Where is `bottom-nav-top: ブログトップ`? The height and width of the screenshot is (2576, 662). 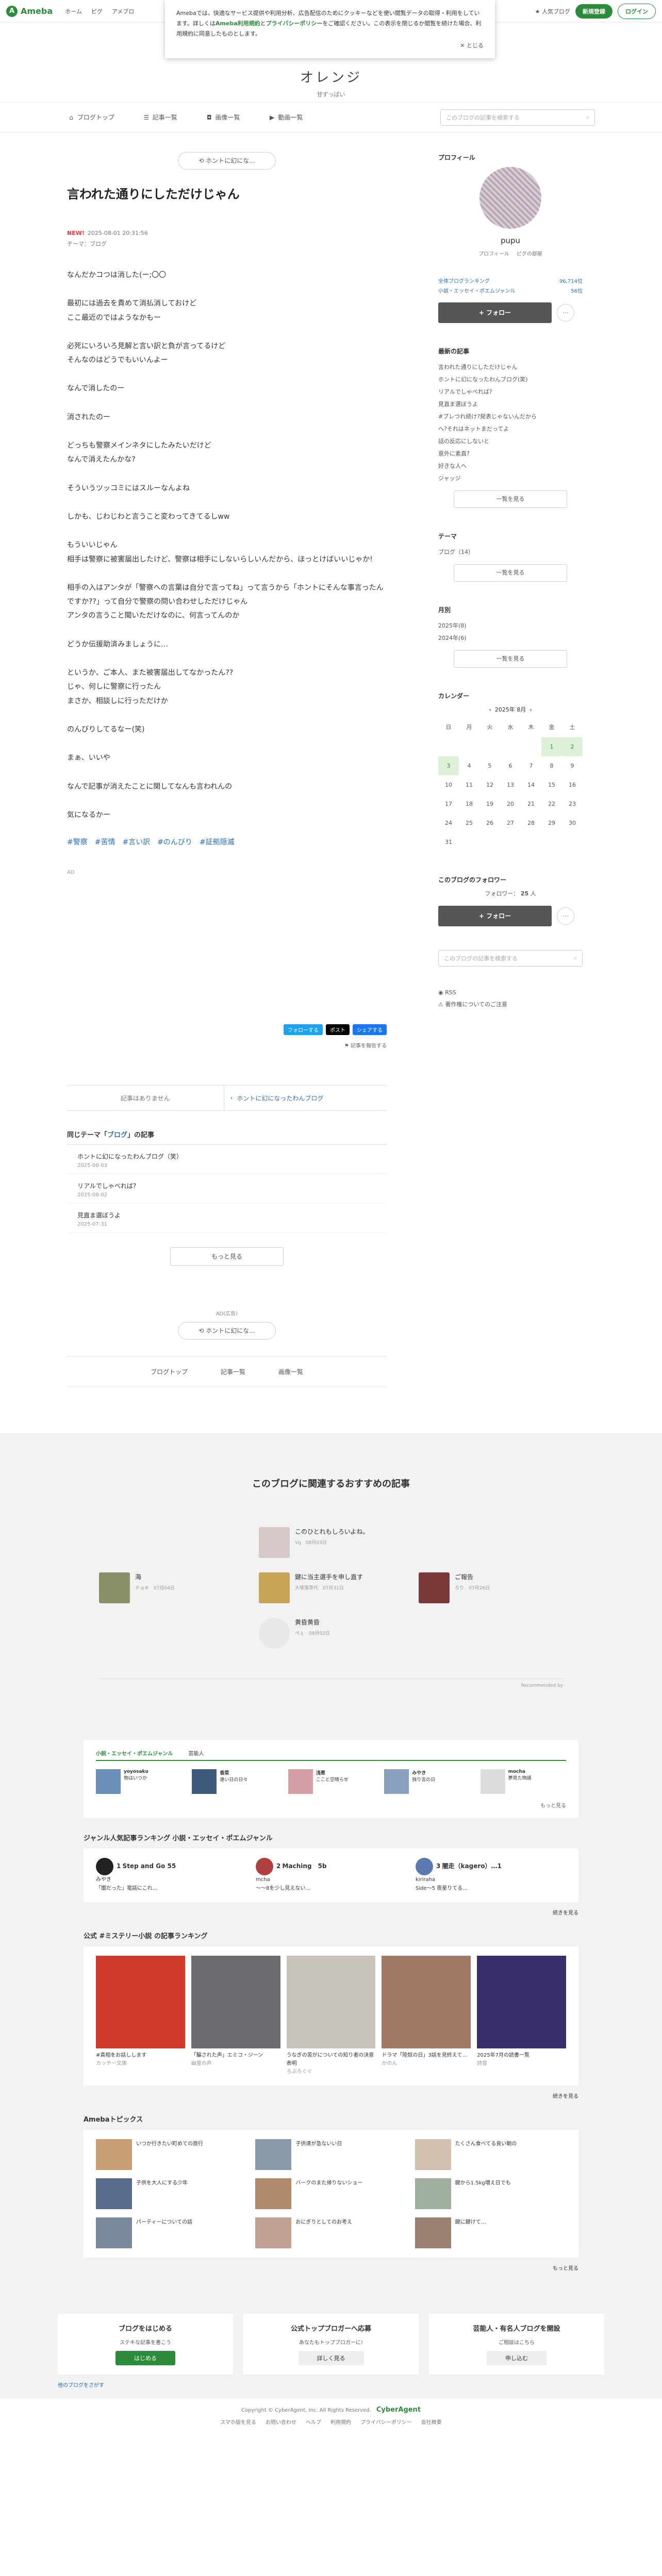
bottom-nav-top: ブログトップ is located at coordinates (169, 1371).